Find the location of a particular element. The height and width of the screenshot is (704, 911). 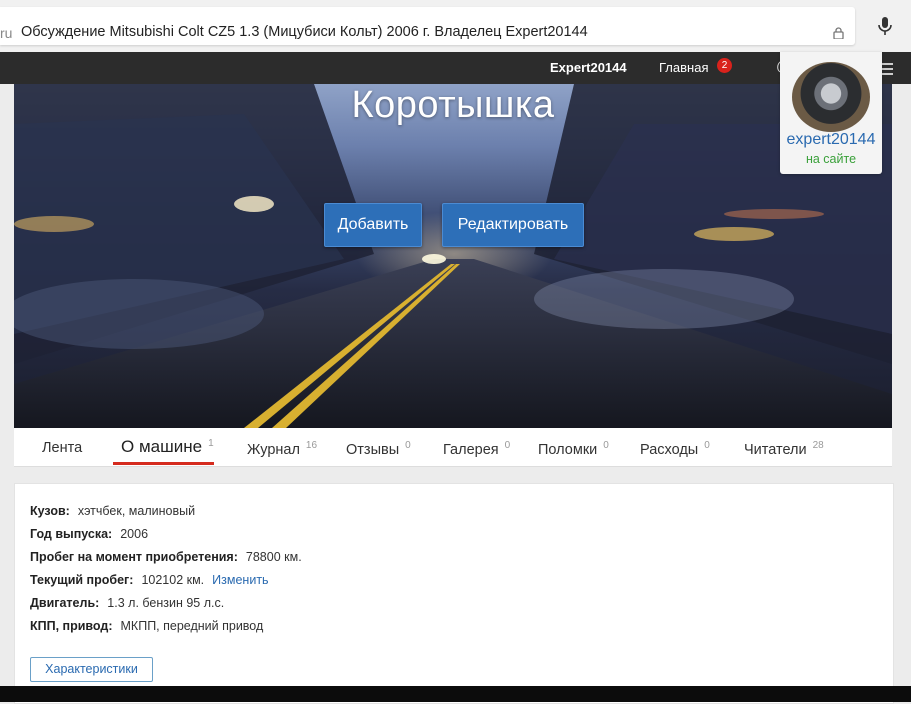

tab-breakdowns: Поломки 0 is located at coordinates (573, 449).